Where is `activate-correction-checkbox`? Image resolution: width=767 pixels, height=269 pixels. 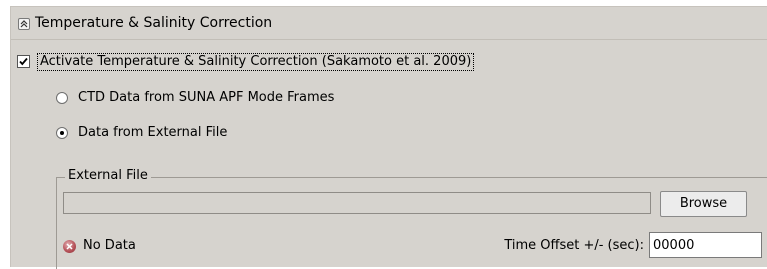 activate-correction-checkbox is located at coordinates (23, 61).